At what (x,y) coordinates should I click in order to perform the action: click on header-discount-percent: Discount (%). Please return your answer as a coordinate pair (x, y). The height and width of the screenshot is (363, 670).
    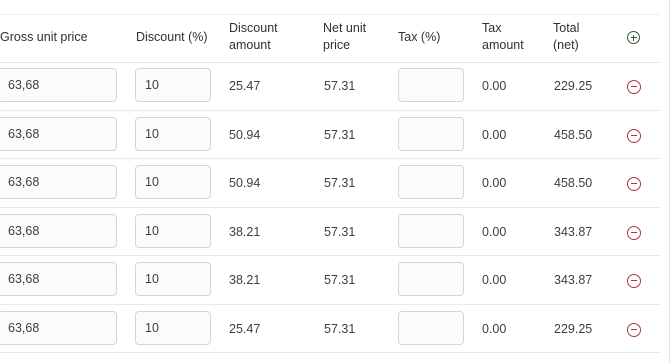
    Looking at the image, I should click on (172, 37).